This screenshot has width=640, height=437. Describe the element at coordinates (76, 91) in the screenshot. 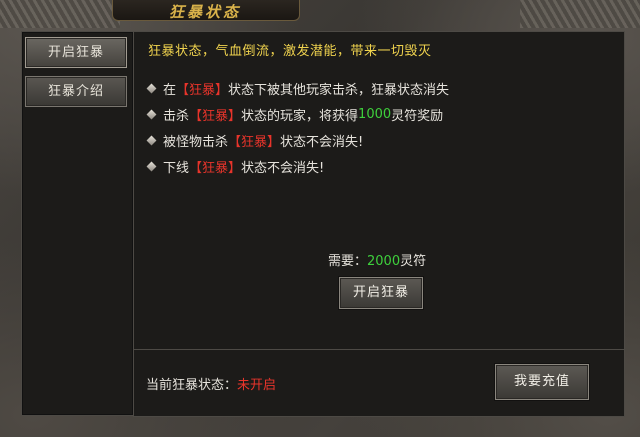

I see `sidebar-item-berserk-intro: 狂暴介绍` at that location.